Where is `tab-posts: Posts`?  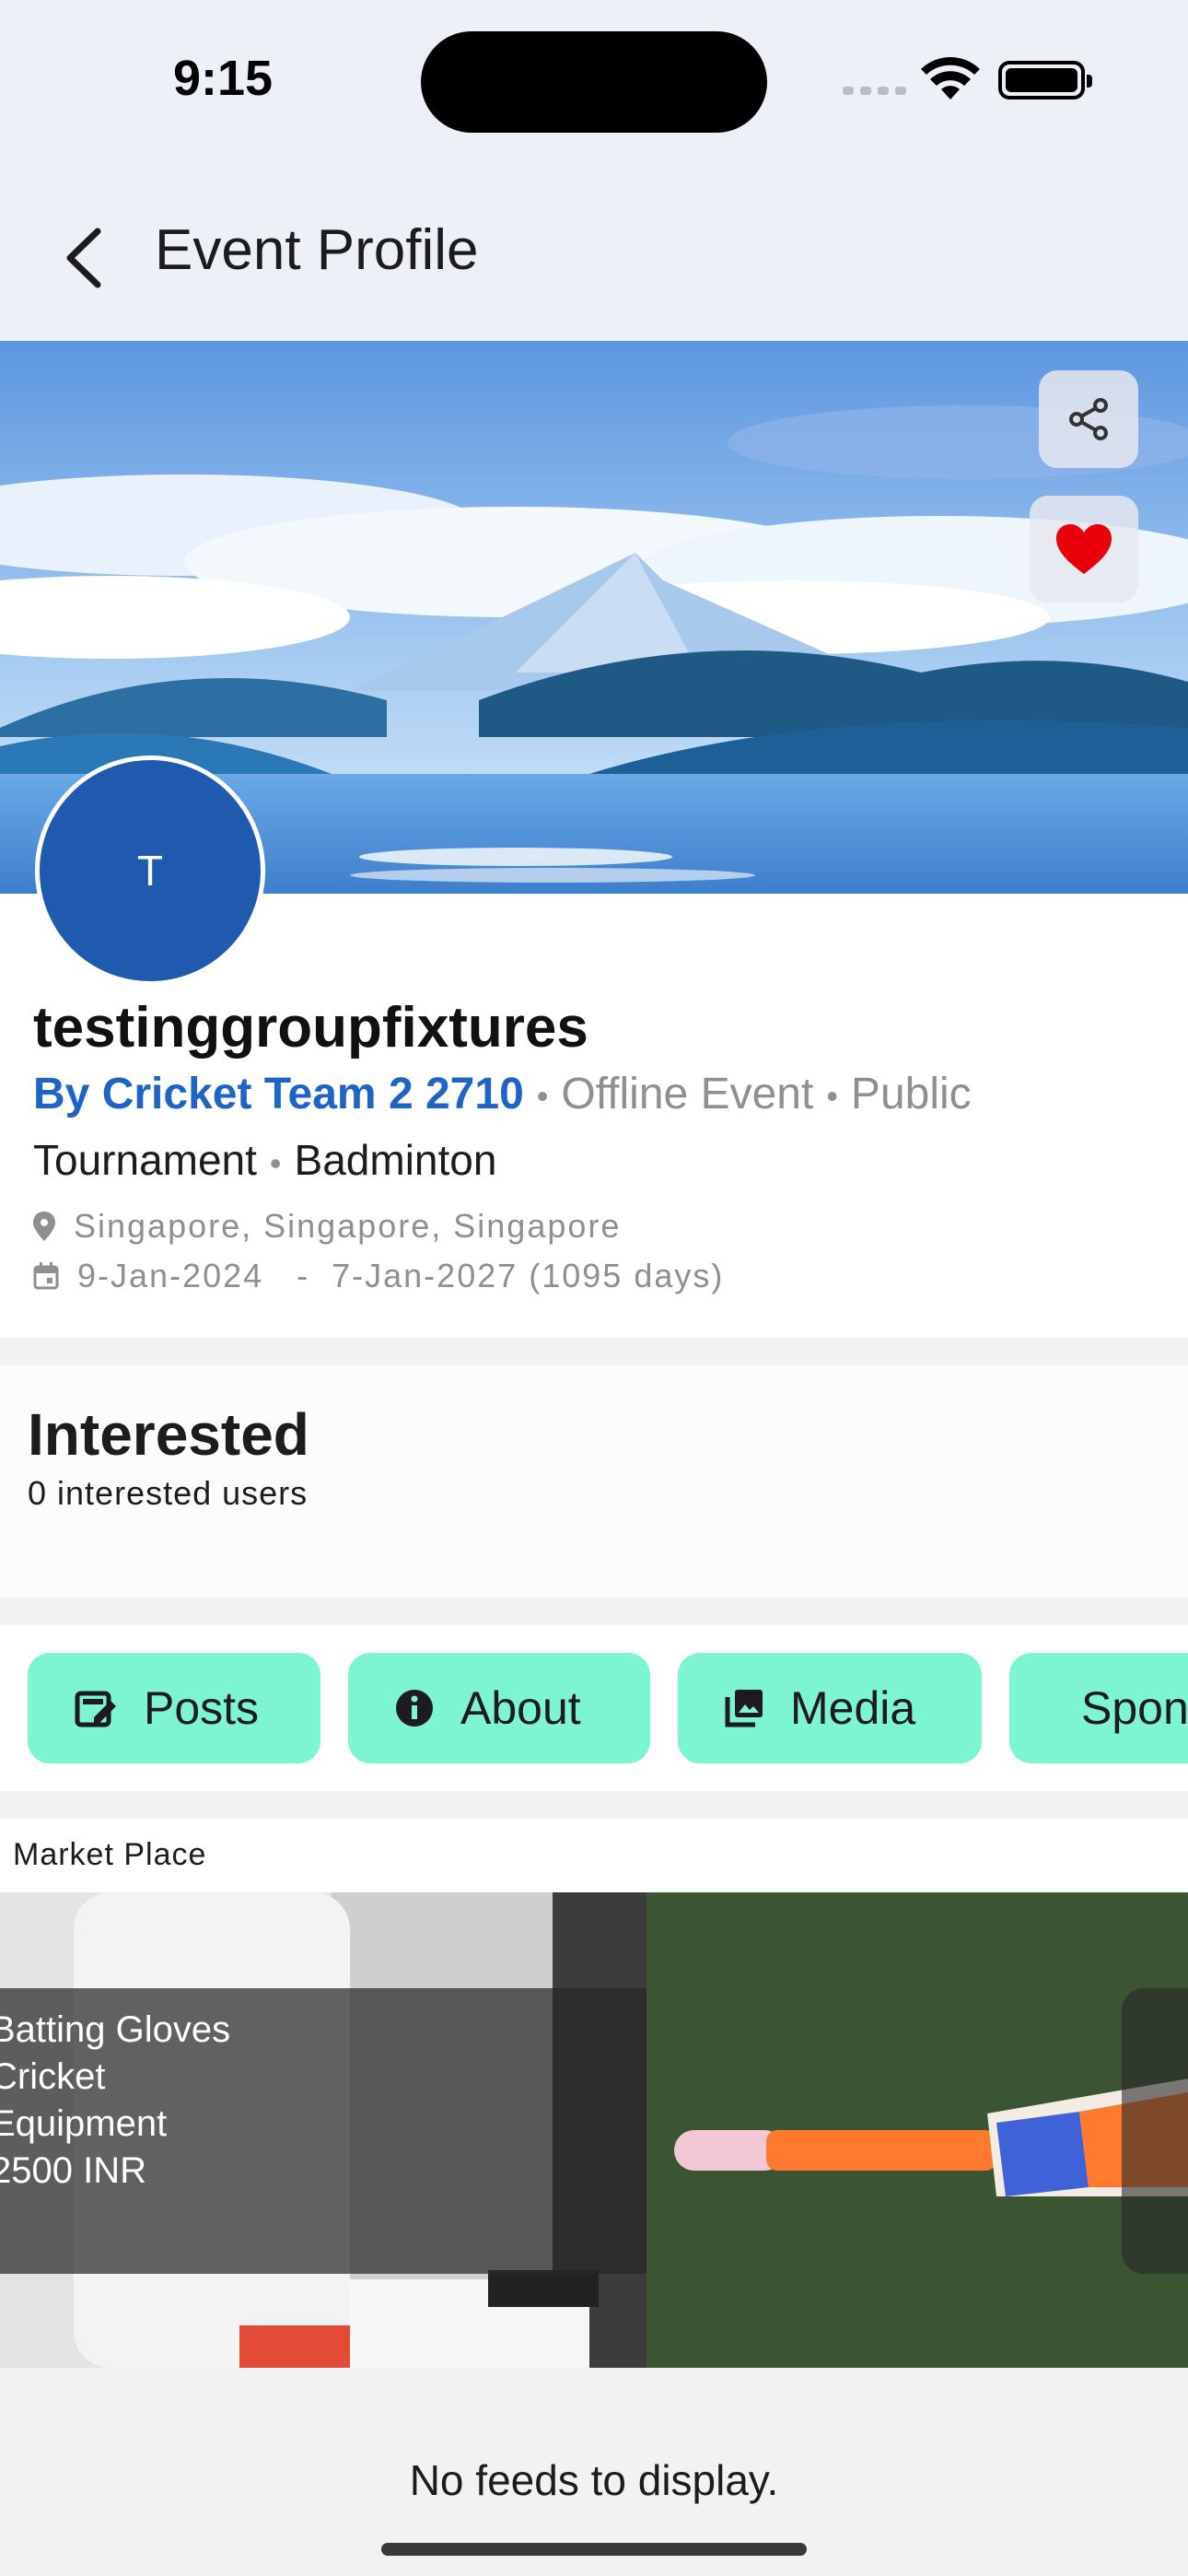 tab-posts: Posts is located at coordinates (174, 1708).